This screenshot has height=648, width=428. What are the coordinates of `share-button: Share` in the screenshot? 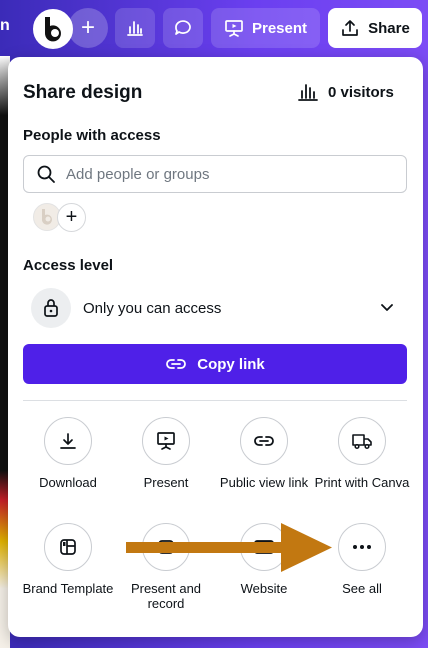 It's located at (375, 28).